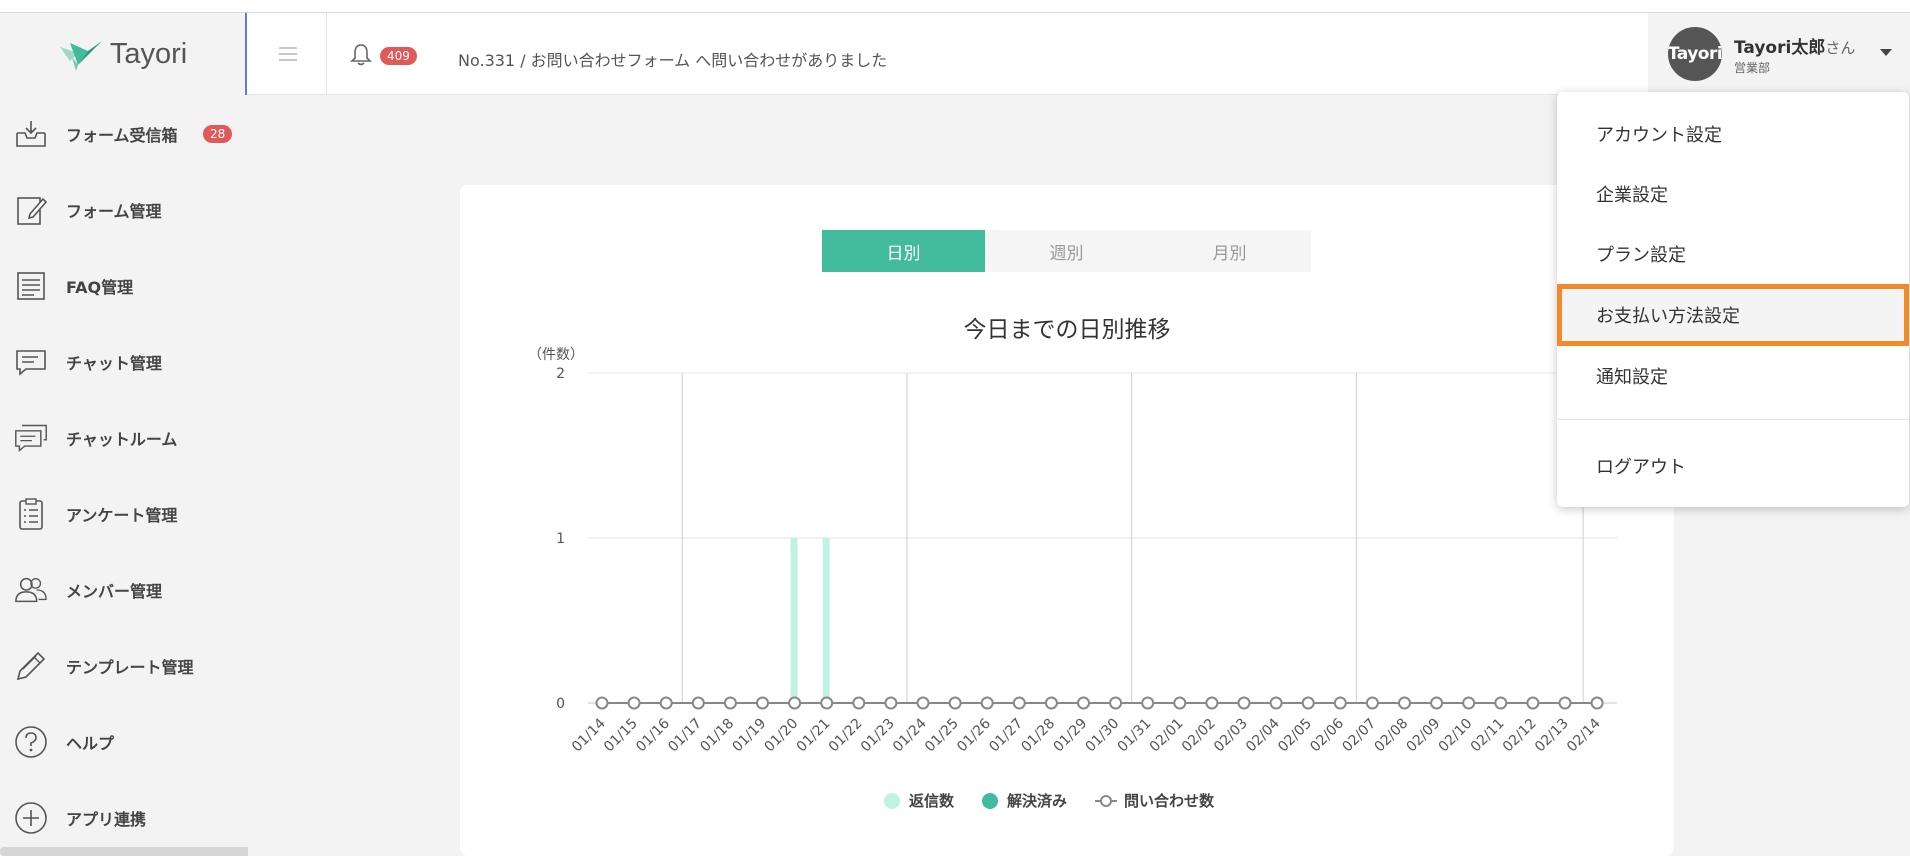 The height and width of the screenshot is (856, 1910). What do you see at coordinates (560, 704) in the screenshot?
I see `y-tick-label: 0` at bounding box center [560, 704].